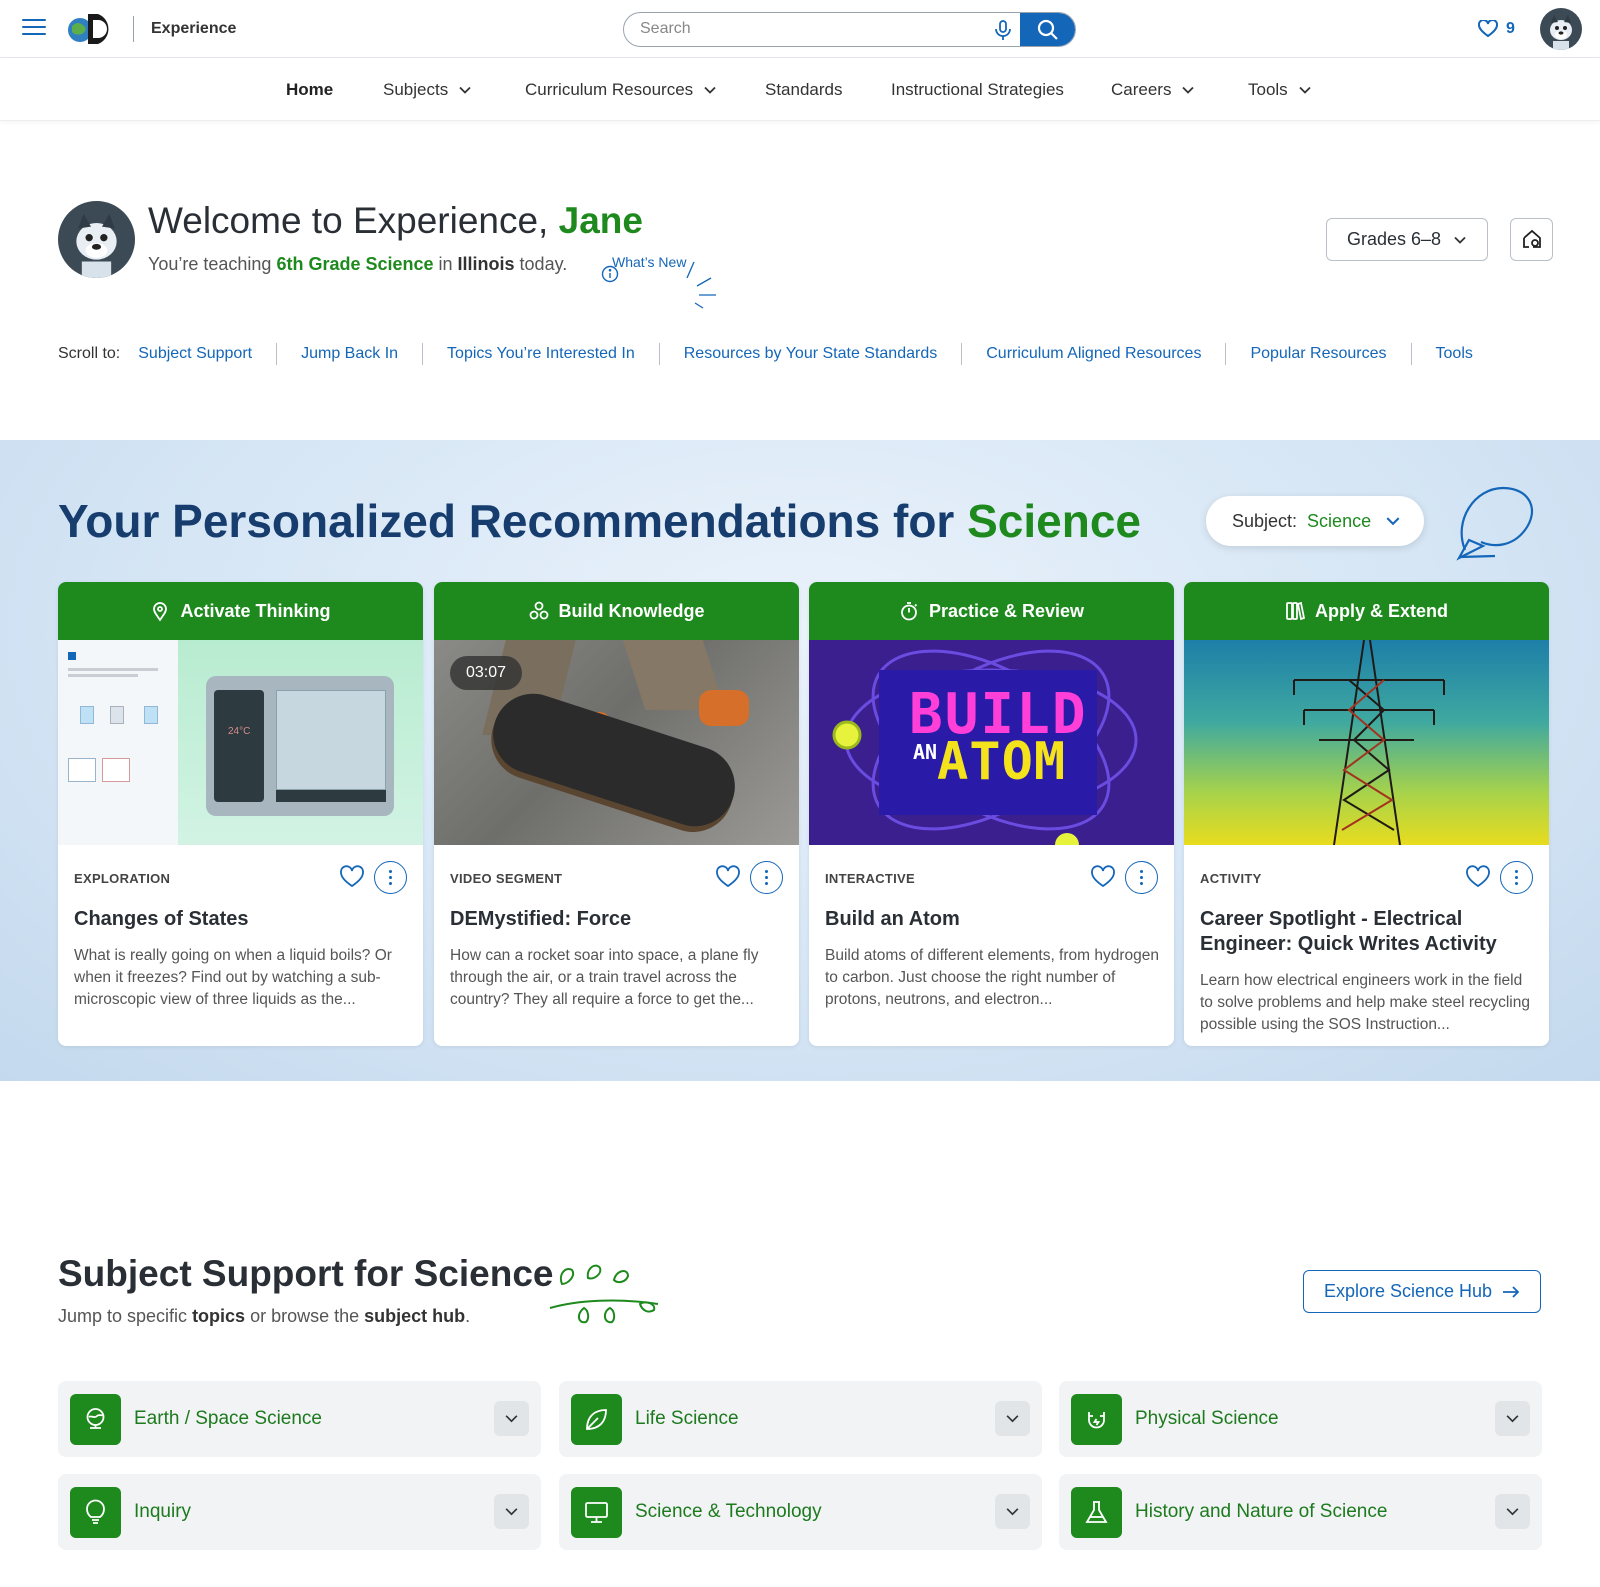 Image resolution: width=1600 pixels, height=1587 pixels. What do you see at coordinates (95, 1512) in the screenshot?
I see `lightbulb-icon` at bounding box center [95, 1512].